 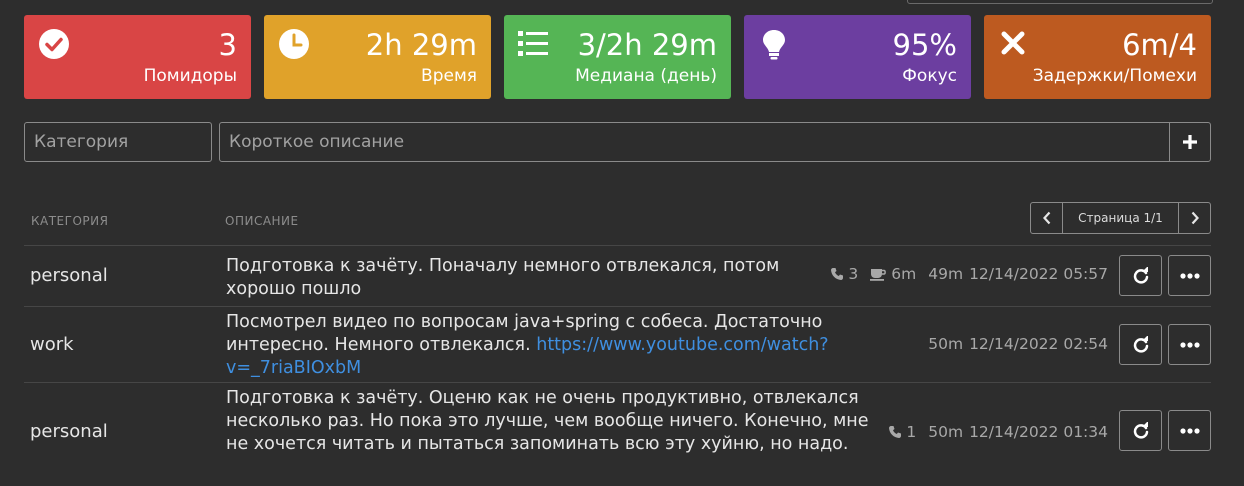 I want to click on clock-icon, so click(x=294, y=44).